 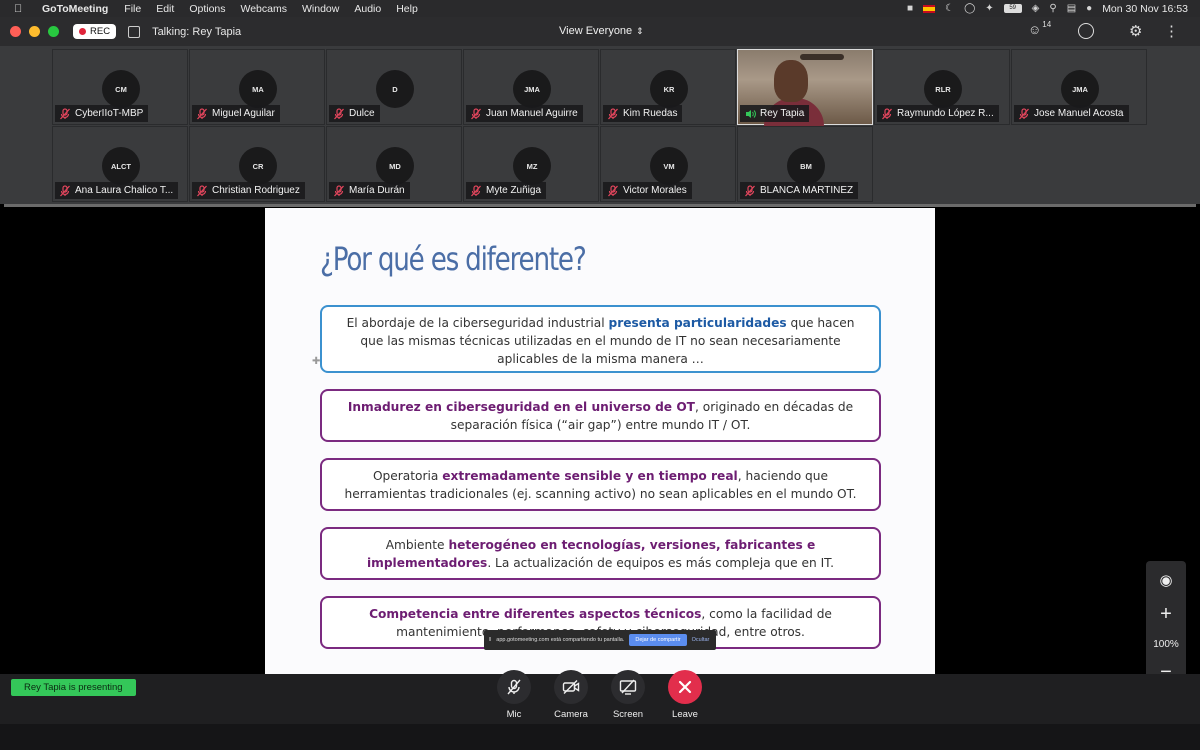 I want to click on resize-divider, so click(x=600, y=205).